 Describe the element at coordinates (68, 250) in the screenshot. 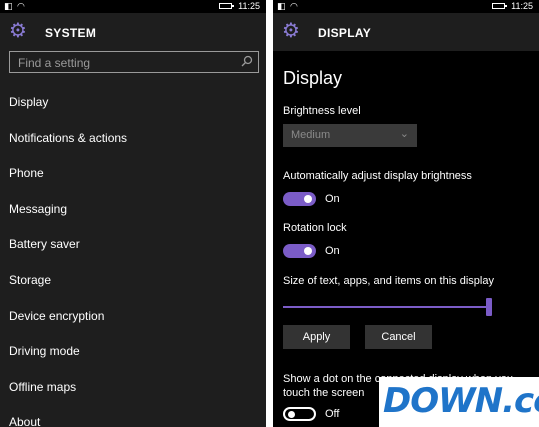

I see `list-item-battery-saver: Battery saver` at that location.